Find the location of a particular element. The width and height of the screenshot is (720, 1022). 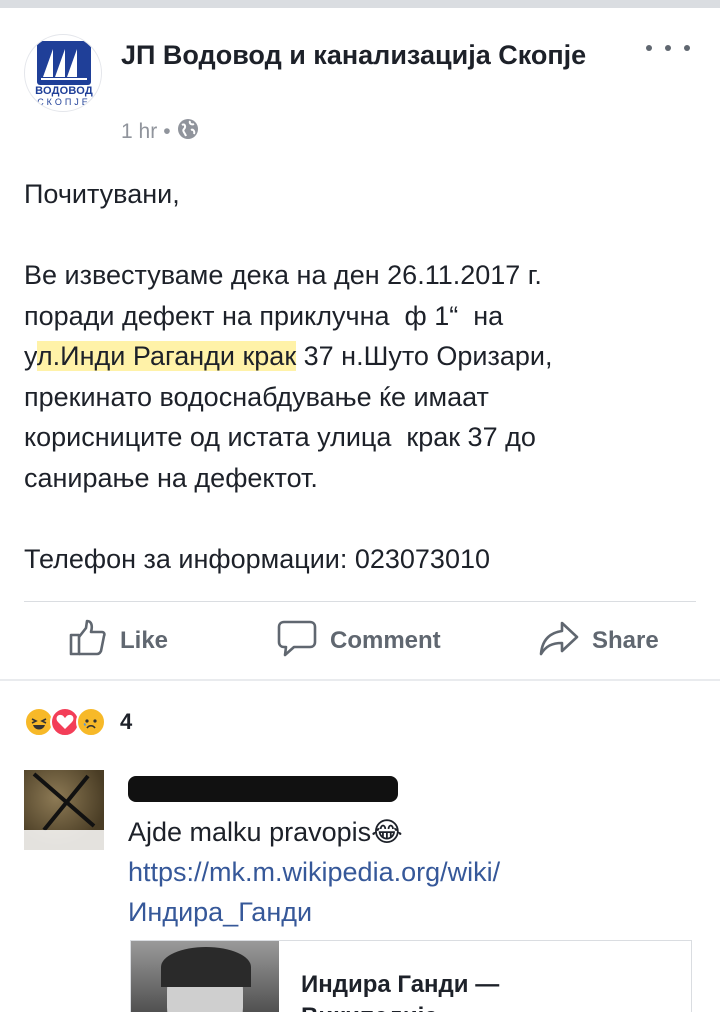

logo-text: ВОДОВОД is located at coordinates (64, 91).